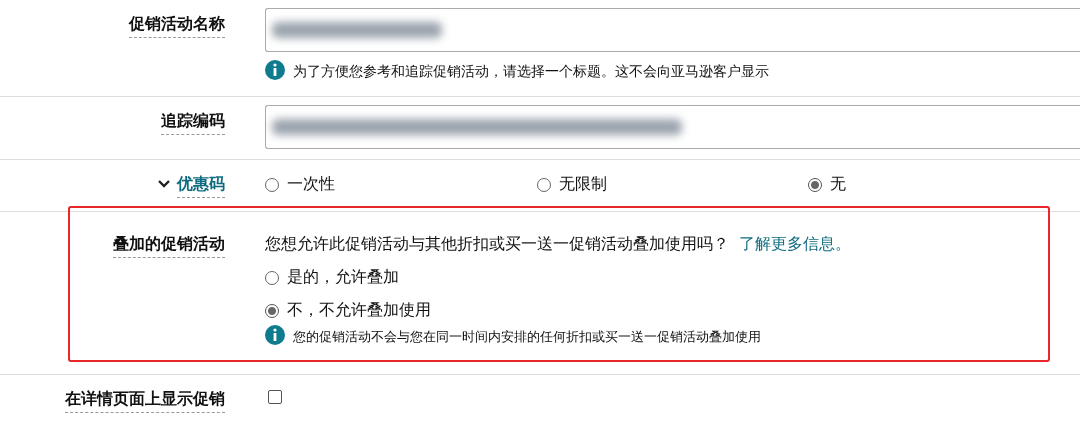 This screenshot has height=429, width=1080. I want to click on hint-text: 您的促销活动不会与您在同一时间内安排的任何折扣或买一送一促销活动叠加使用, so click(527, 337).